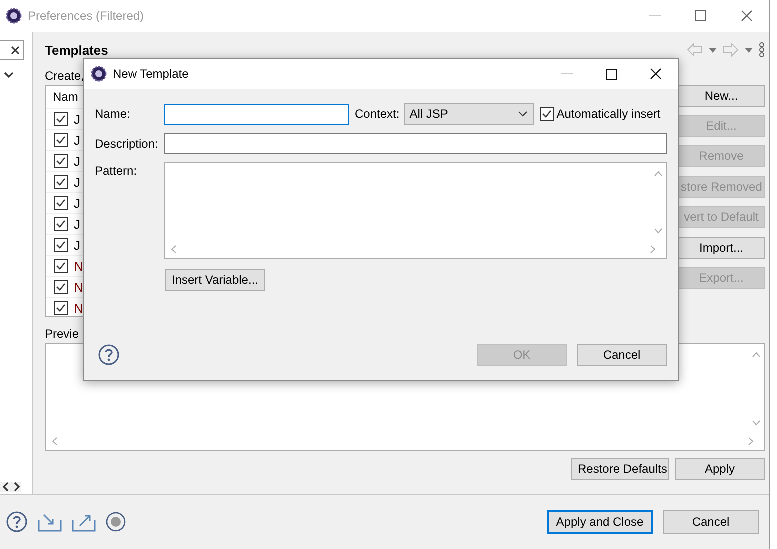 The height and width of the screenshot is (549, 777). What do you see at coordinates (256, 114) in the screenshot?
I see `name-field` at bounding box center [256, 114].